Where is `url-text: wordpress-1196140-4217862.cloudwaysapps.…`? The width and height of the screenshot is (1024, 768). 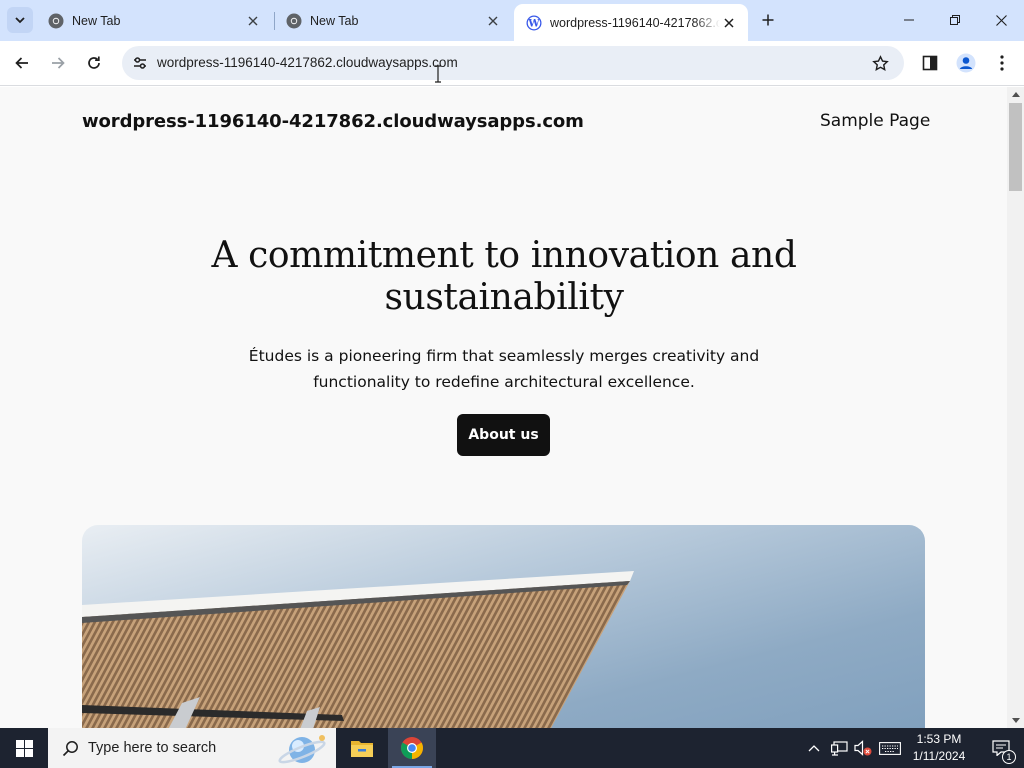
url-text: wordpress-1196140-4217862.cloudwaysapps.… is located at coordinates (307, 62).